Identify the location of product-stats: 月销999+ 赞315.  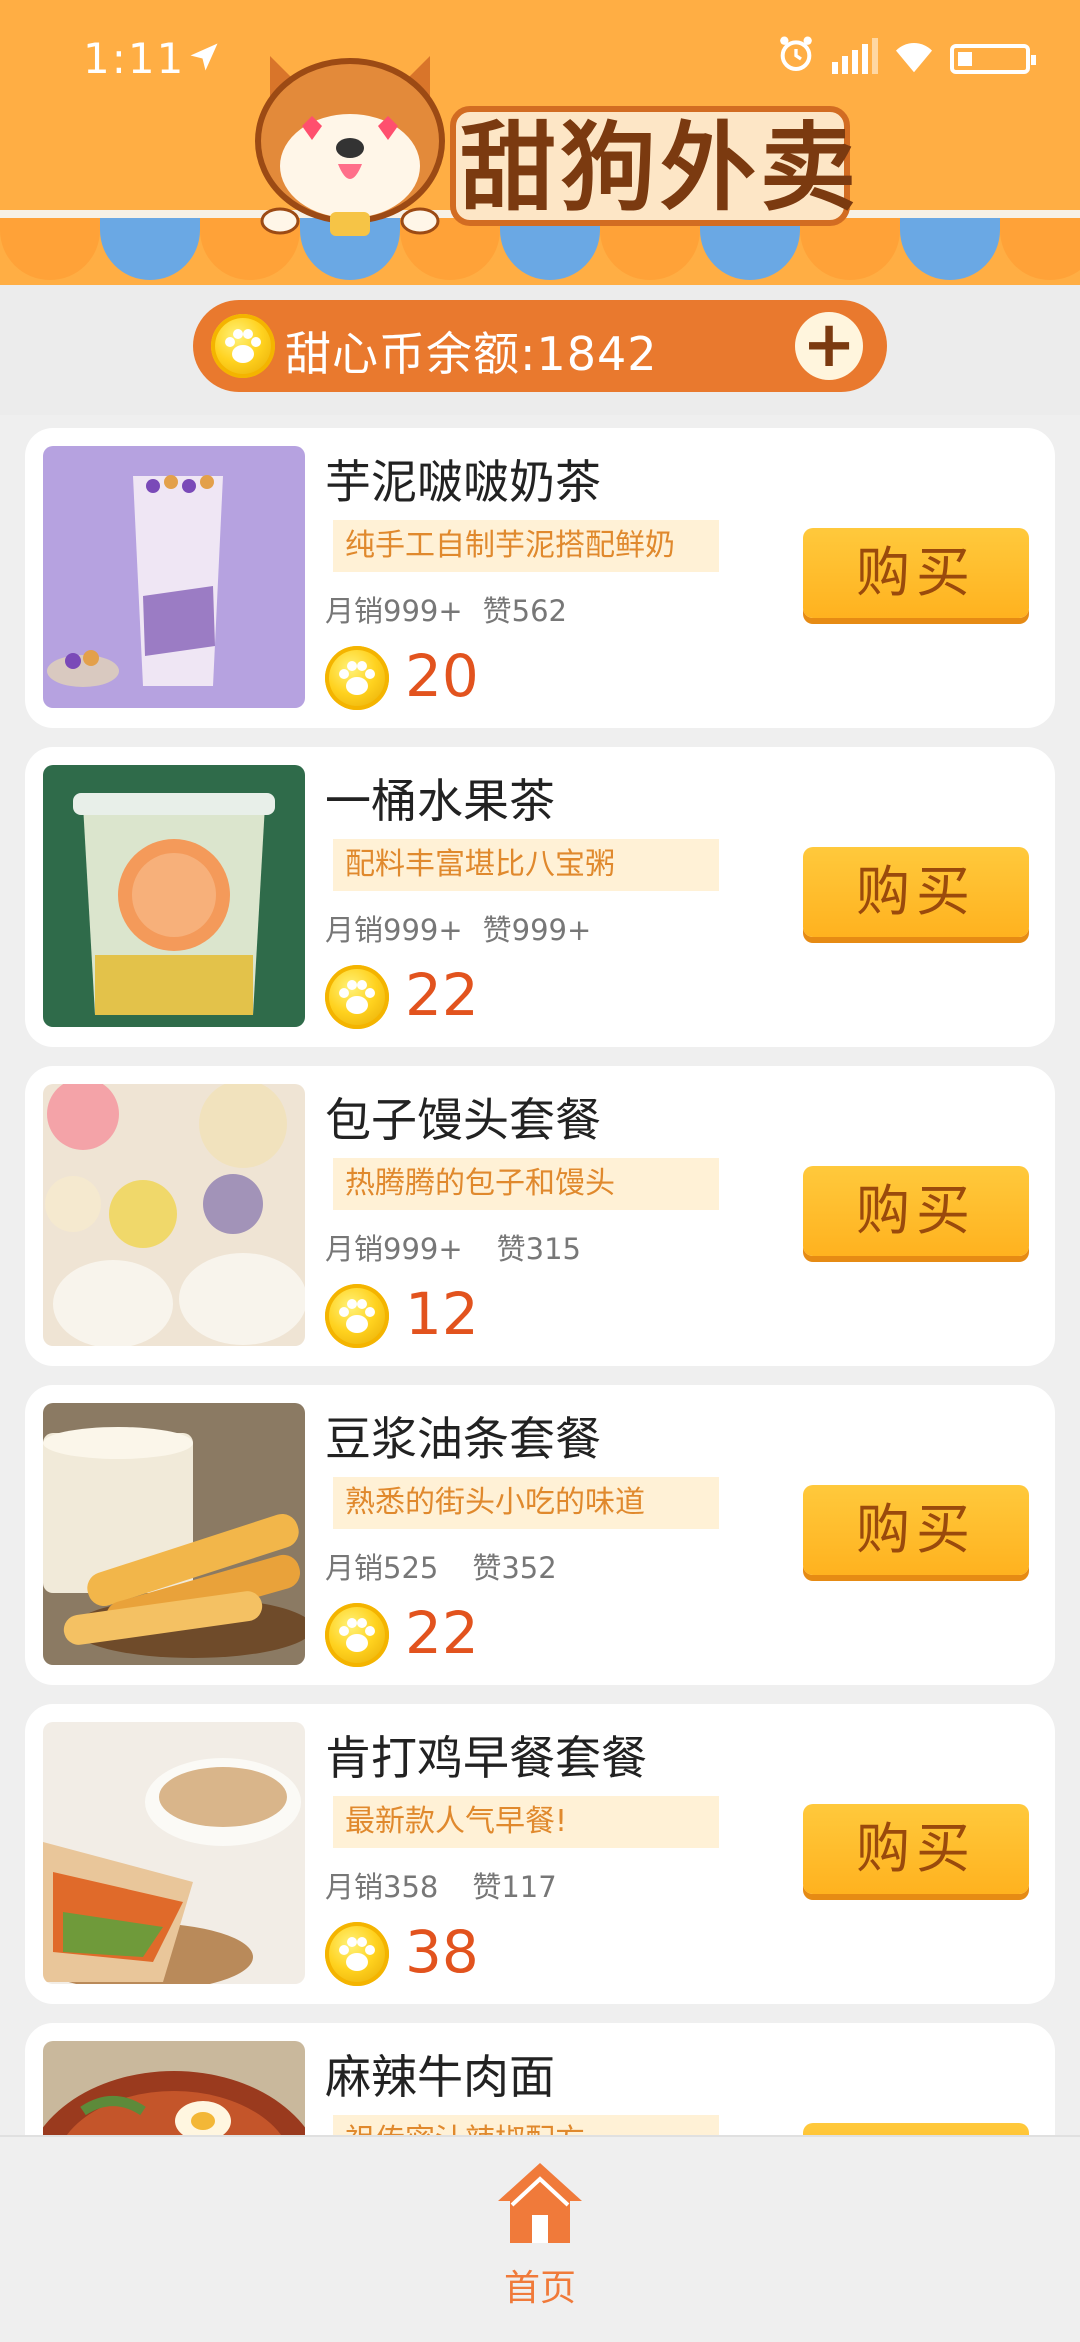
(453, 1247).